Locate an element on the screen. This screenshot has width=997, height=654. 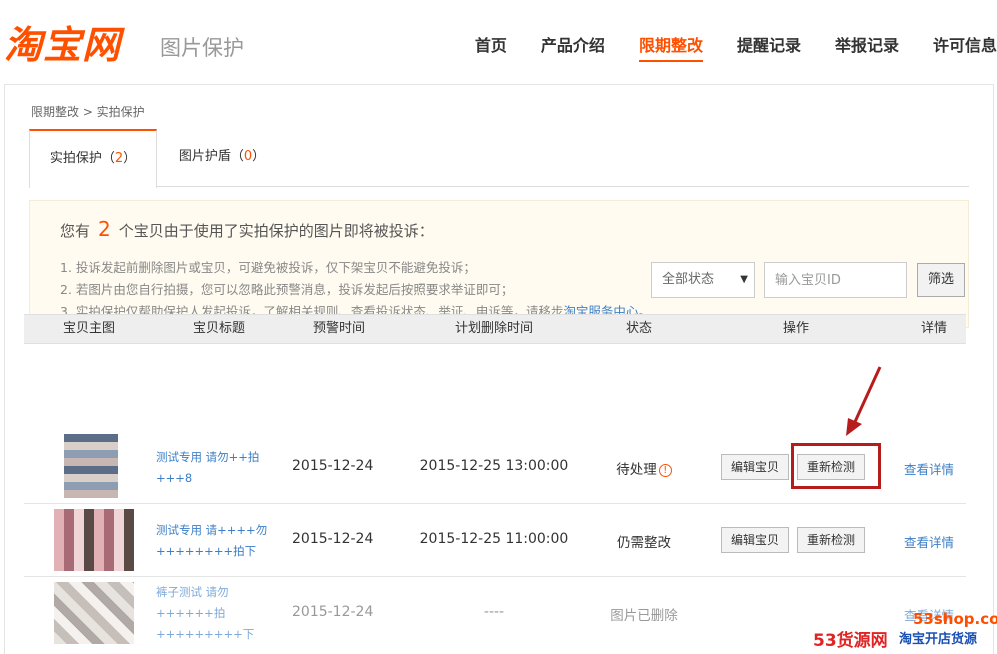
tab-label: 图片护盾（ is located at coordinates (211, 156).